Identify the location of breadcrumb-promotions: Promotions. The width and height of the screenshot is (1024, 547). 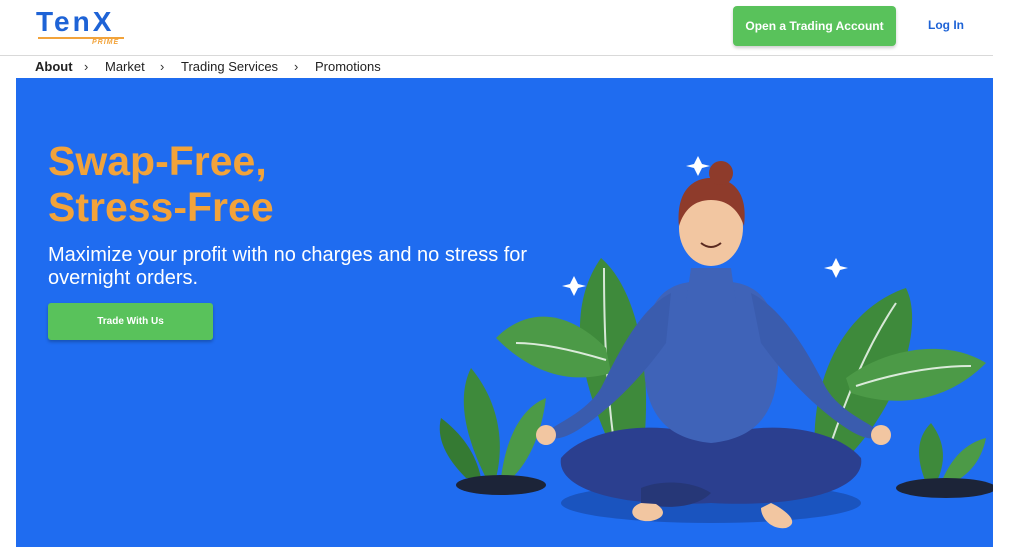
(348, 66).